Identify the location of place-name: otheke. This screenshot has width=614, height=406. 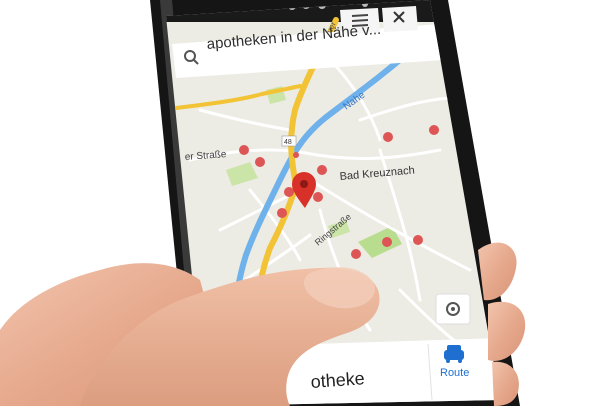
(338, 380).